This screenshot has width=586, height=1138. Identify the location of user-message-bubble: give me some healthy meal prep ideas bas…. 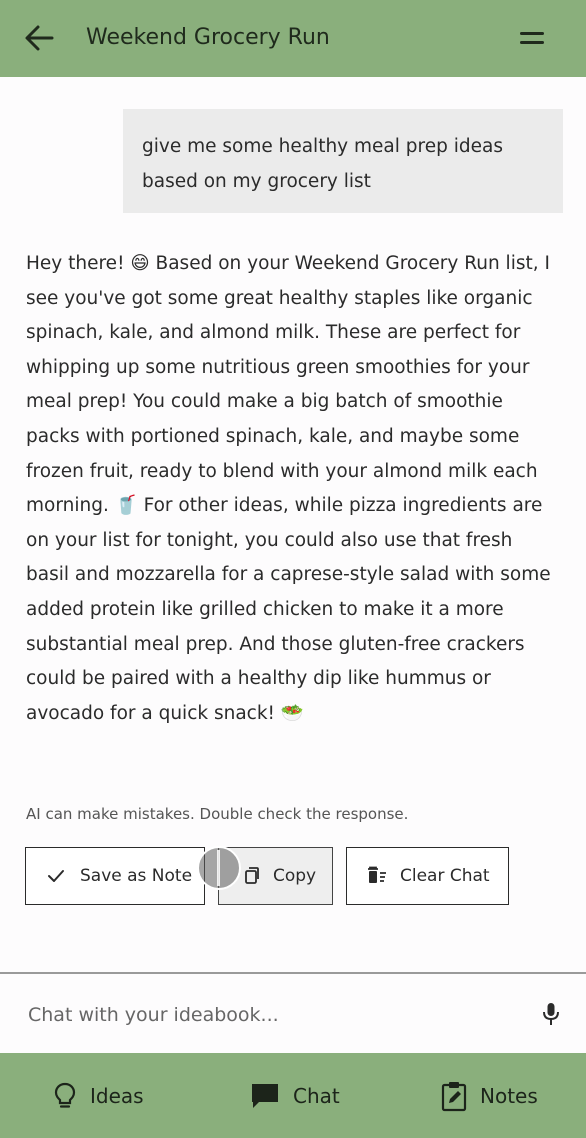
(343, 161).